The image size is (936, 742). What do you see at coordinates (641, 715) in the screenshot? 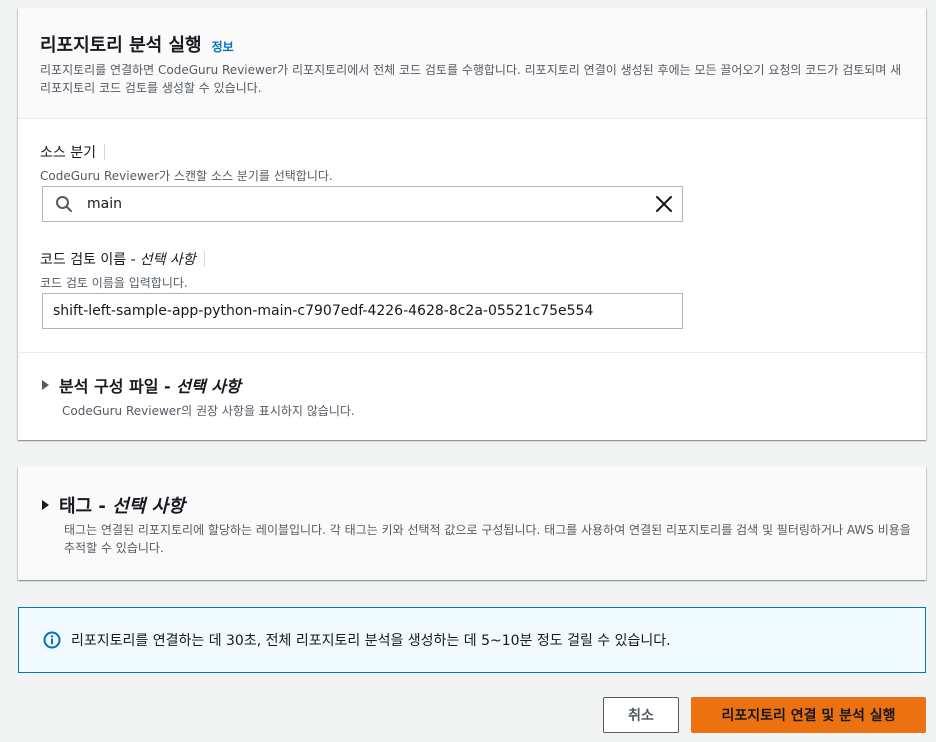
I see `cancel-button: 취소` at bounding box center [641, 715].